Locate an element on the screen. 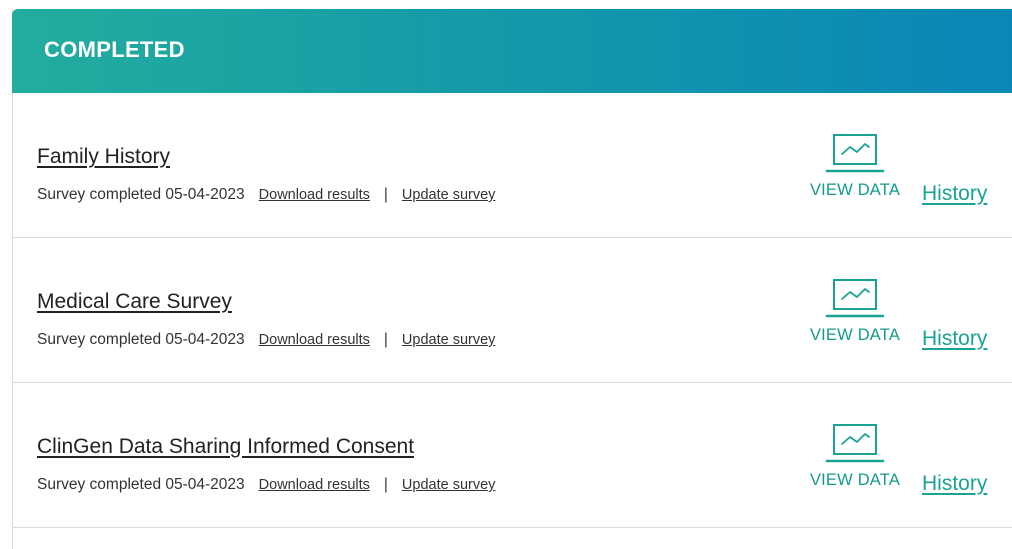 Image resolution: width=1012 pixels, height=549 pixels. panel-title: COMPLETED is located at coordinates (114, 49).